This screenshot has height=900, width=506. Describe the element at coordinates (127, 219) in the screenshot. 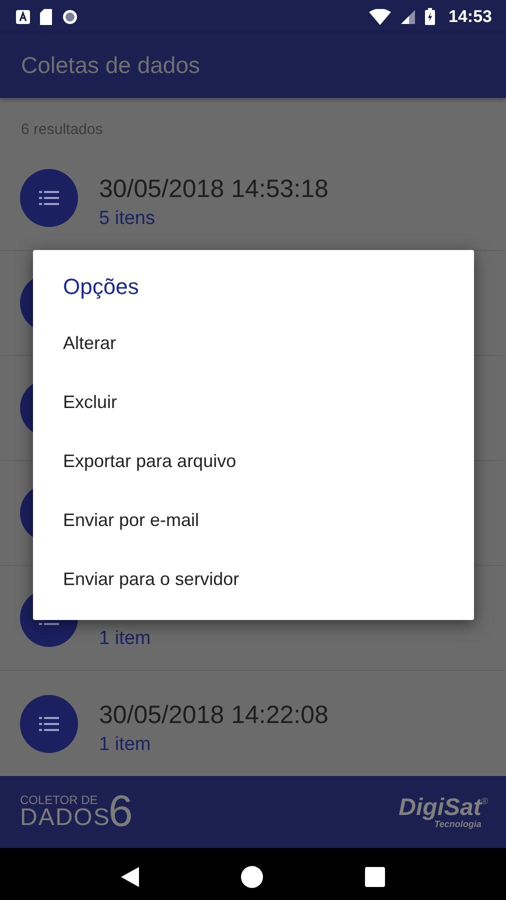

I see `item-count: 5 itens` at that location.